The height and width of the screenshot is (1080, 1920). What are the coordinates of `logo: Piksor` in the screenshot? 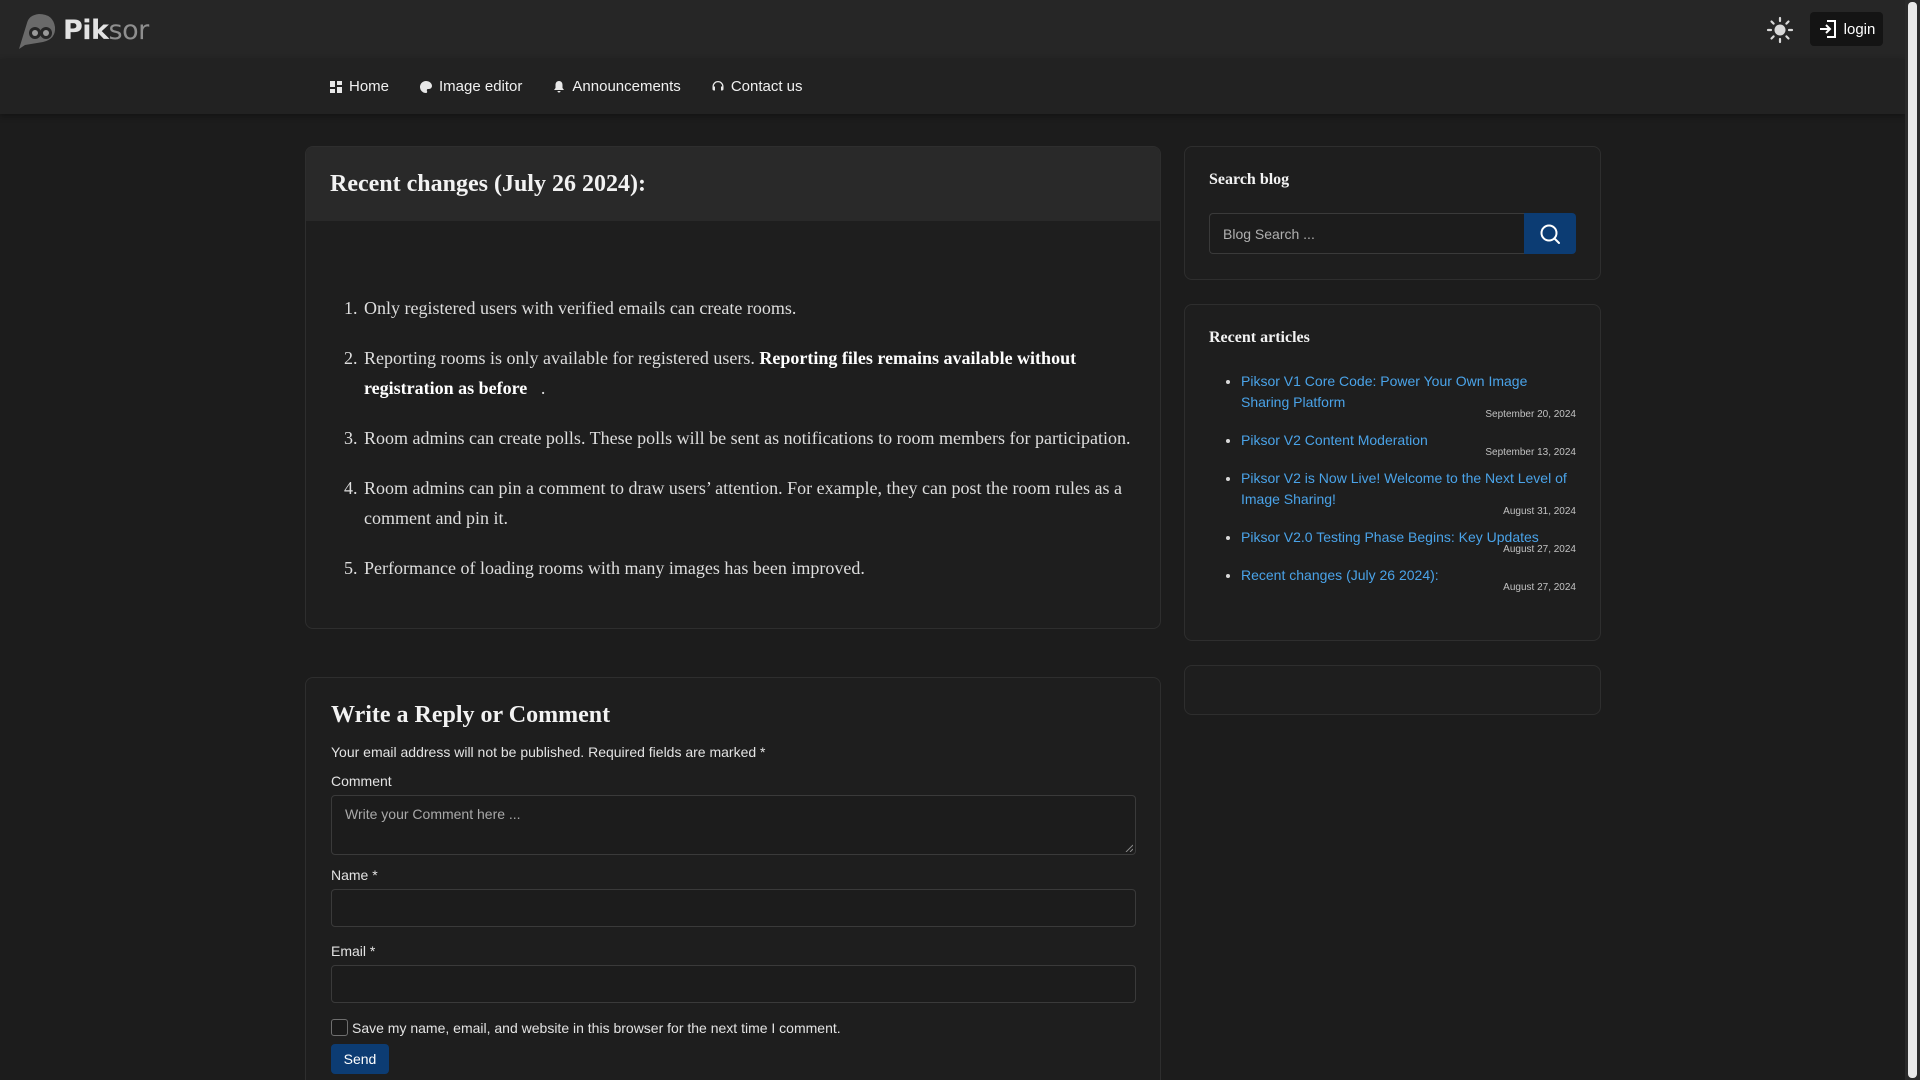 It's located at (81, 30).